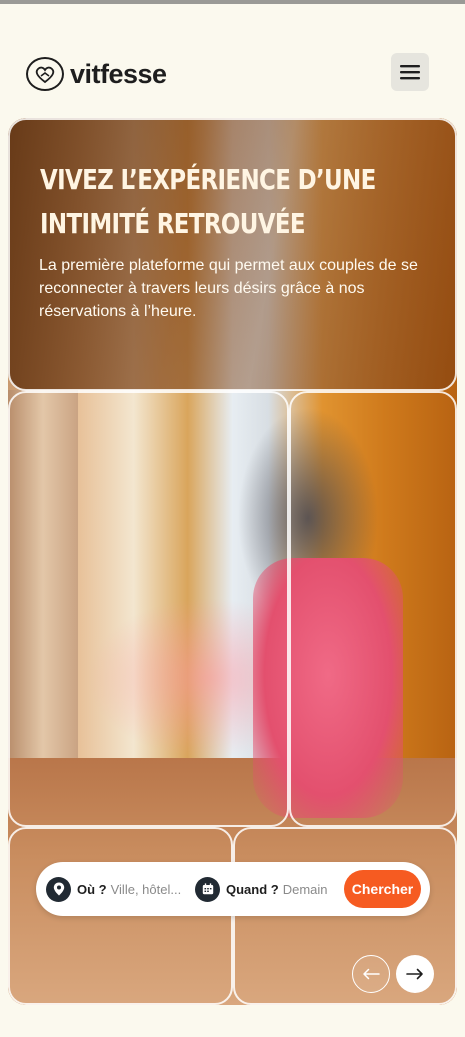  I want to click on hamburger-menu-icon, so click(410, 72).